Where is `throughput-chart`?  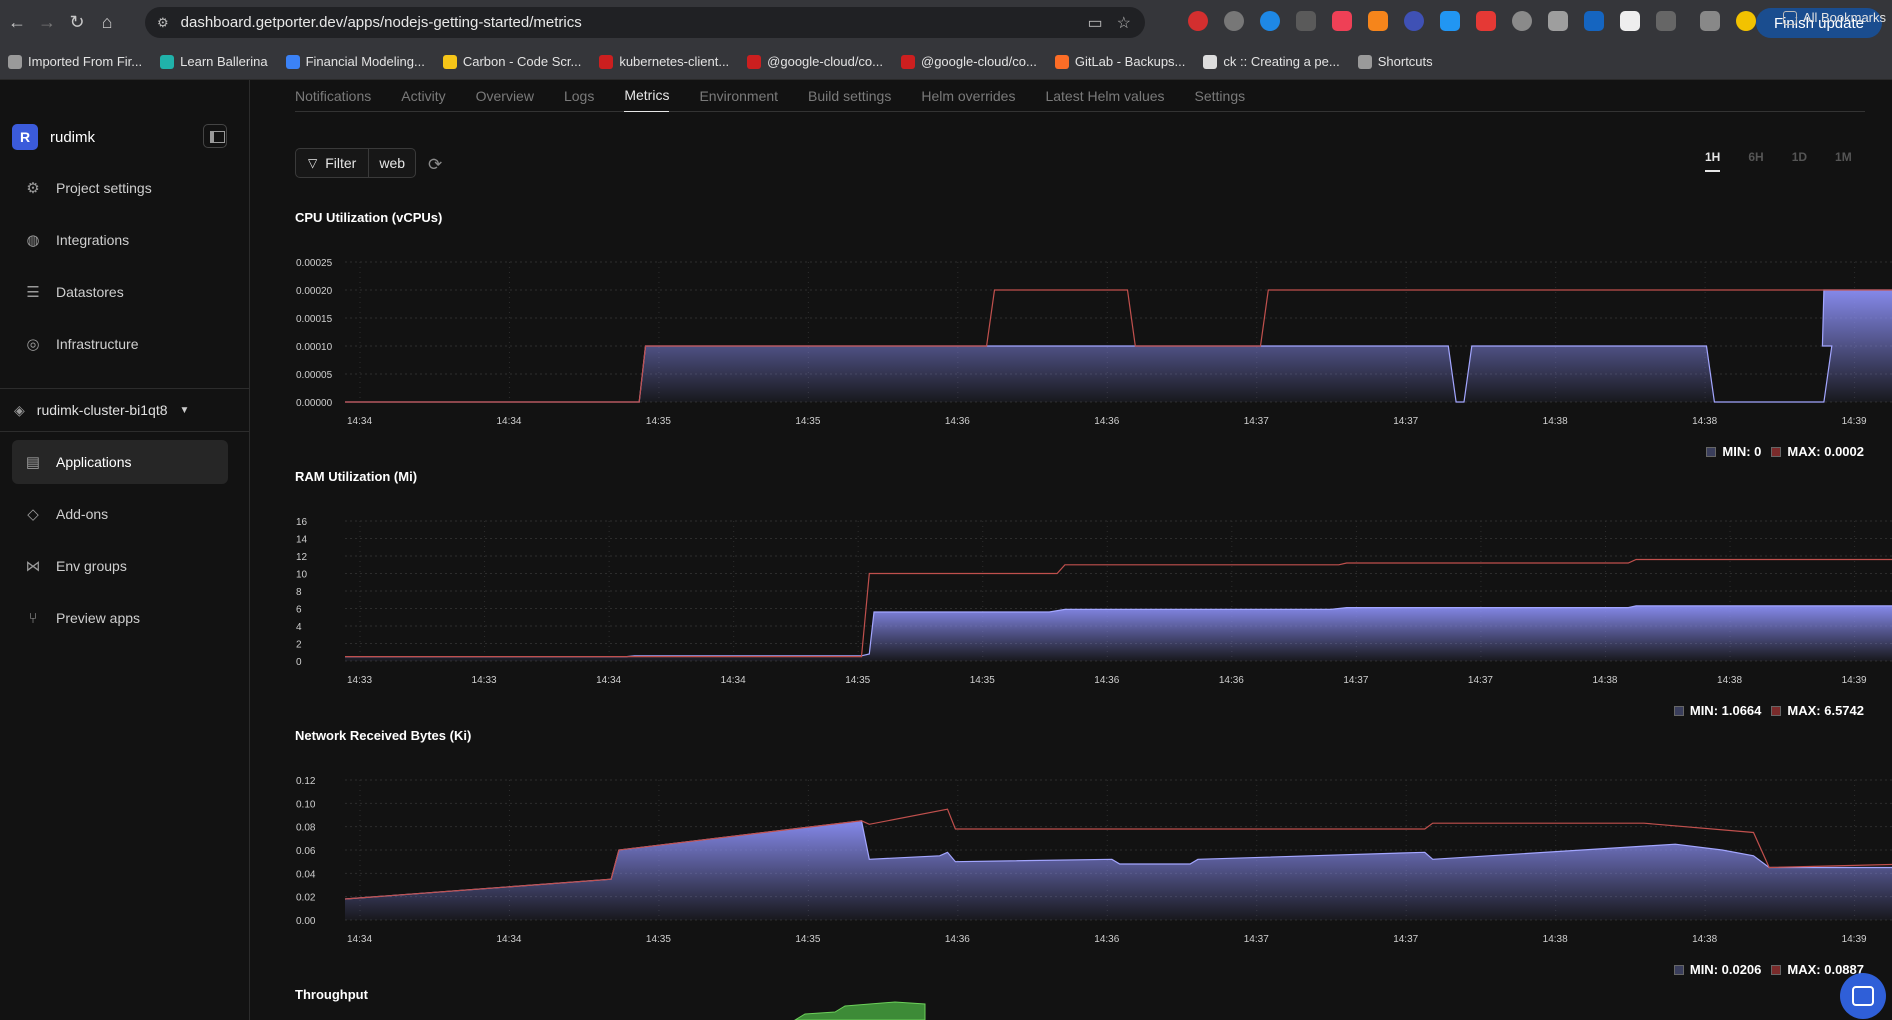 throughput-chart is located at coordinates (860, 1010).